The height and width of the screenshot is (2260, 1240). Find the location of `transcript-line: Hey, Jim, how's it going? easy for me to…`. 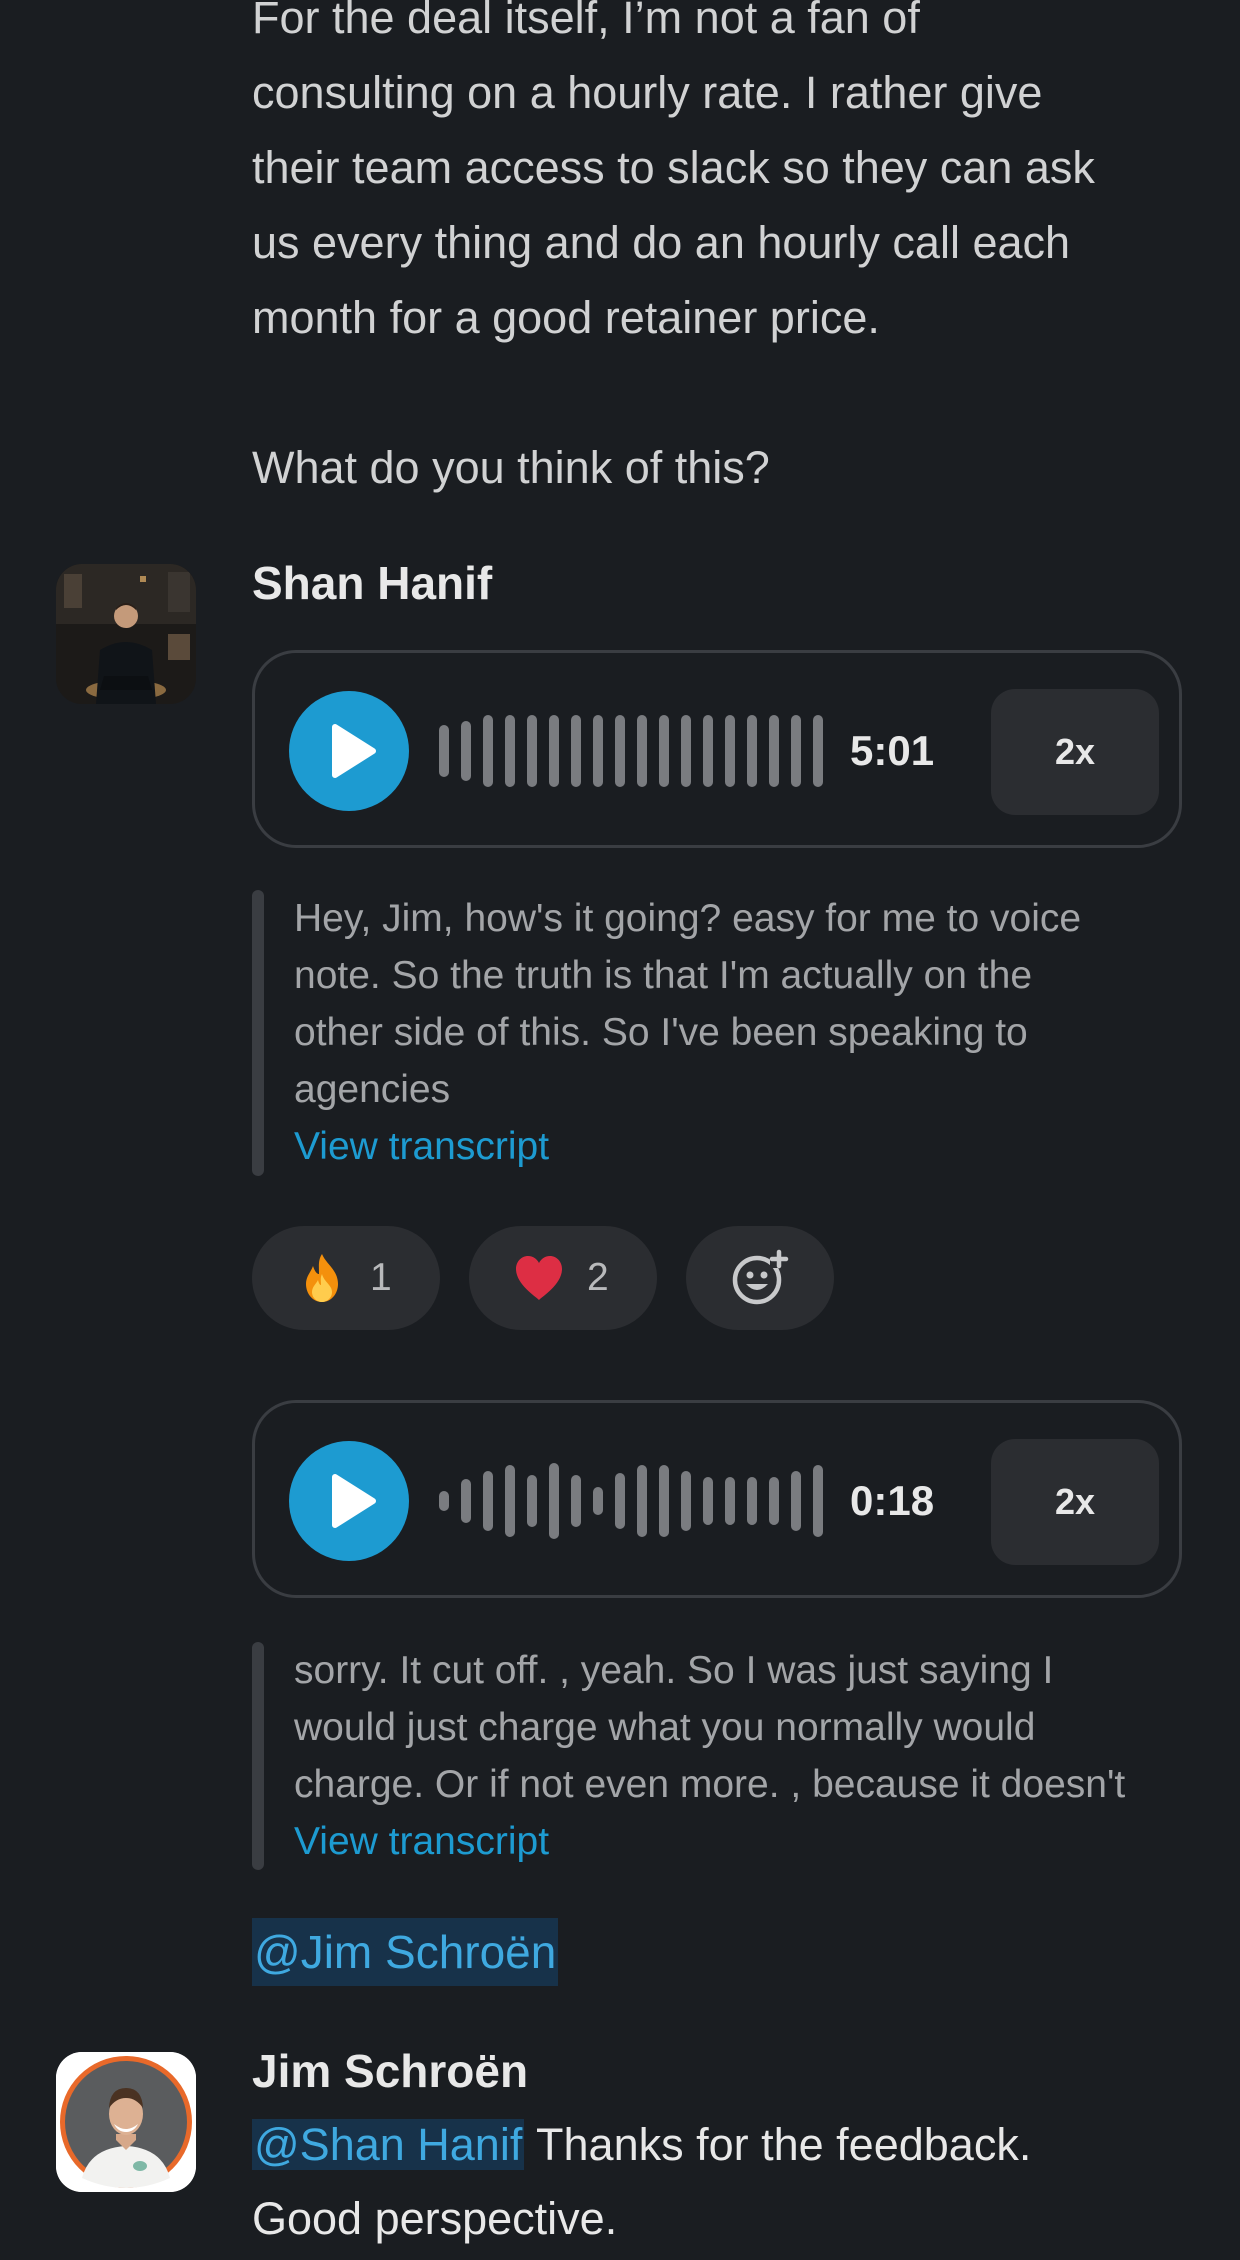

transcript-line: Hey, Jim, how's it going? easy for me to… is located at coordinates (688, 918).